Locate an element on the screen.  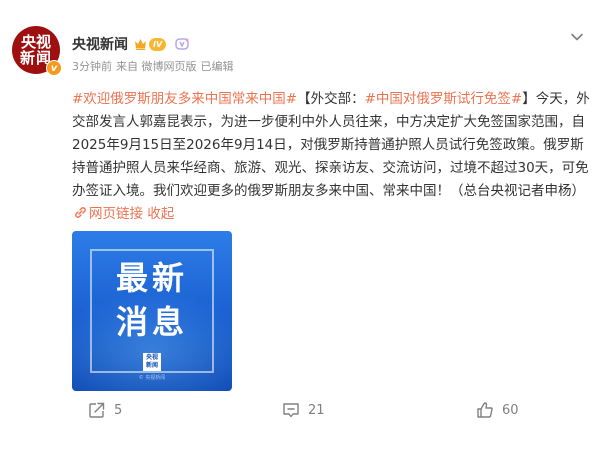
edited-label: 已编辑 is located at coordinates (217, 66).